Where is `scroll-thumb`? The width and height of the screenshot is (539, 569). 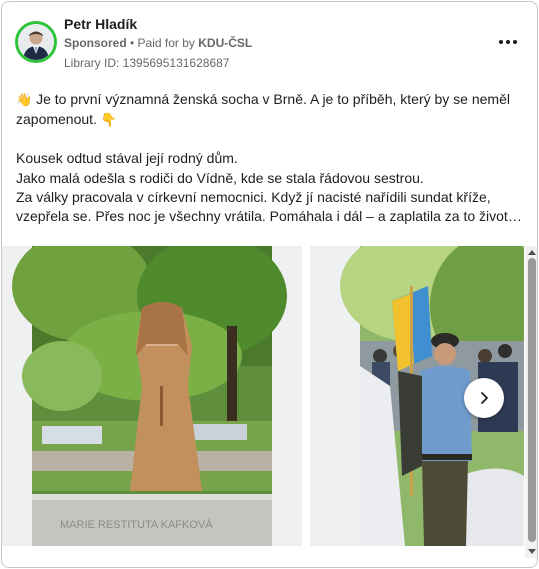
scroll-thumb is located at coordinates (532, 400).